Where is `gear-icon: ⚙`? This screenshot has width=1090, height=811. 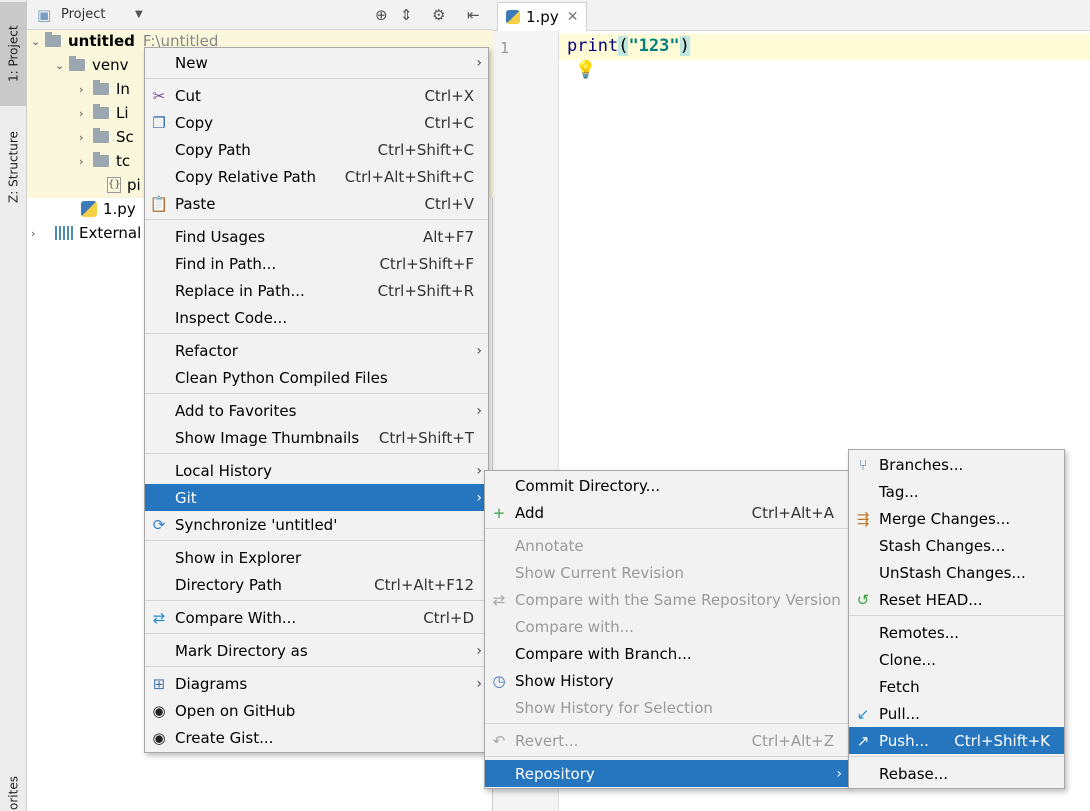
gear-icon: ⚙ is located at coordinates (438, 15).